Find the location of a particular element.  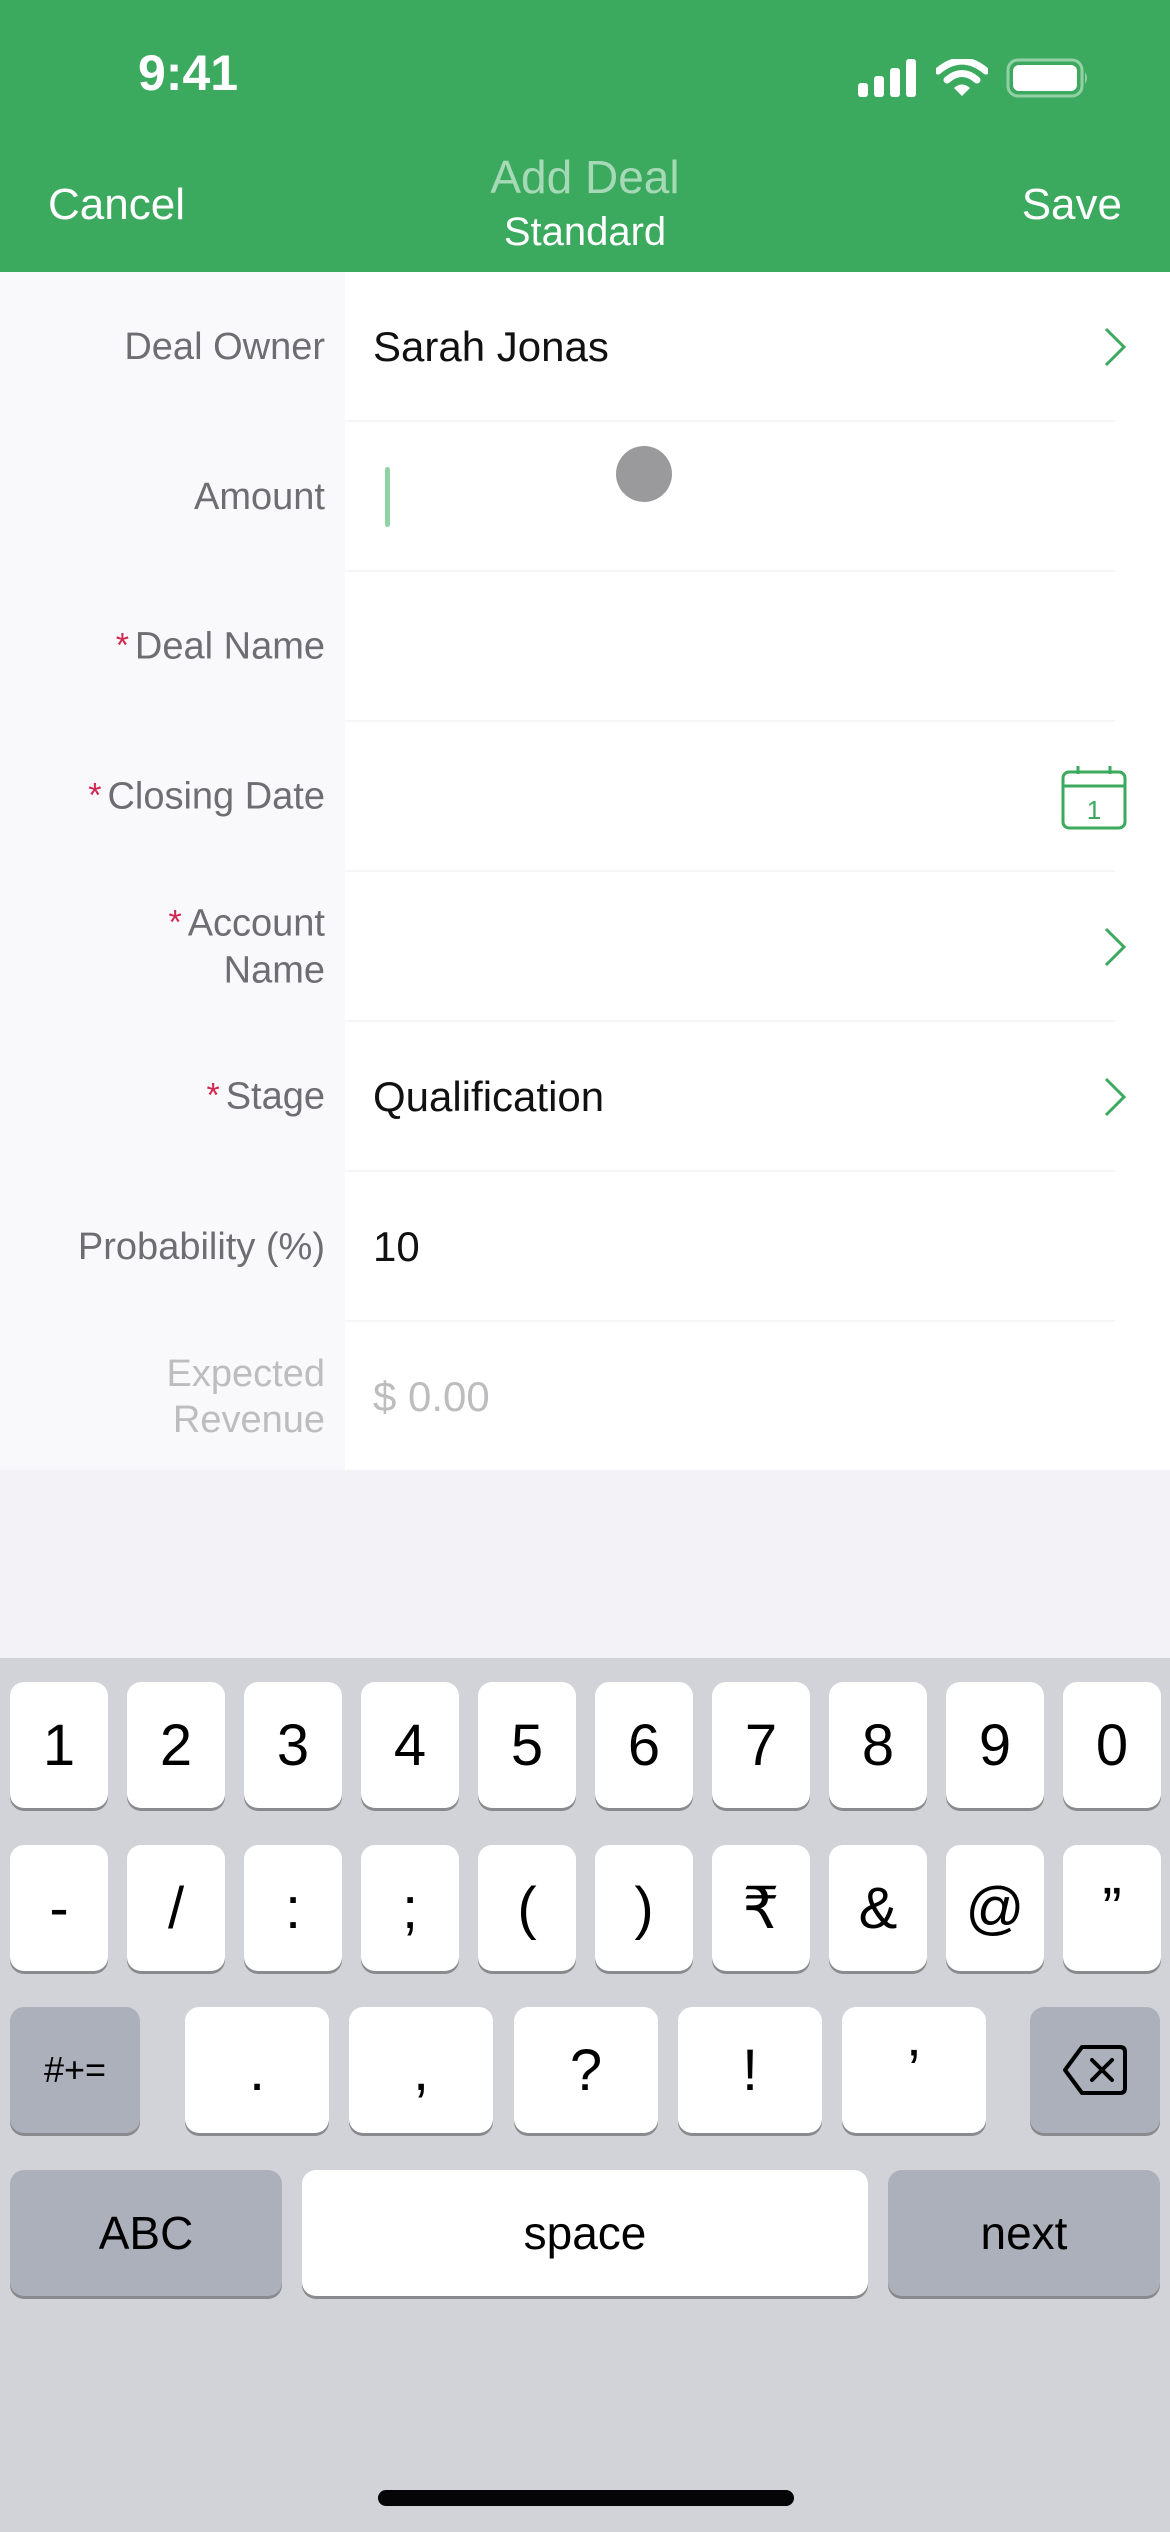

next-key: next is located at coordinates (1024, 2233).